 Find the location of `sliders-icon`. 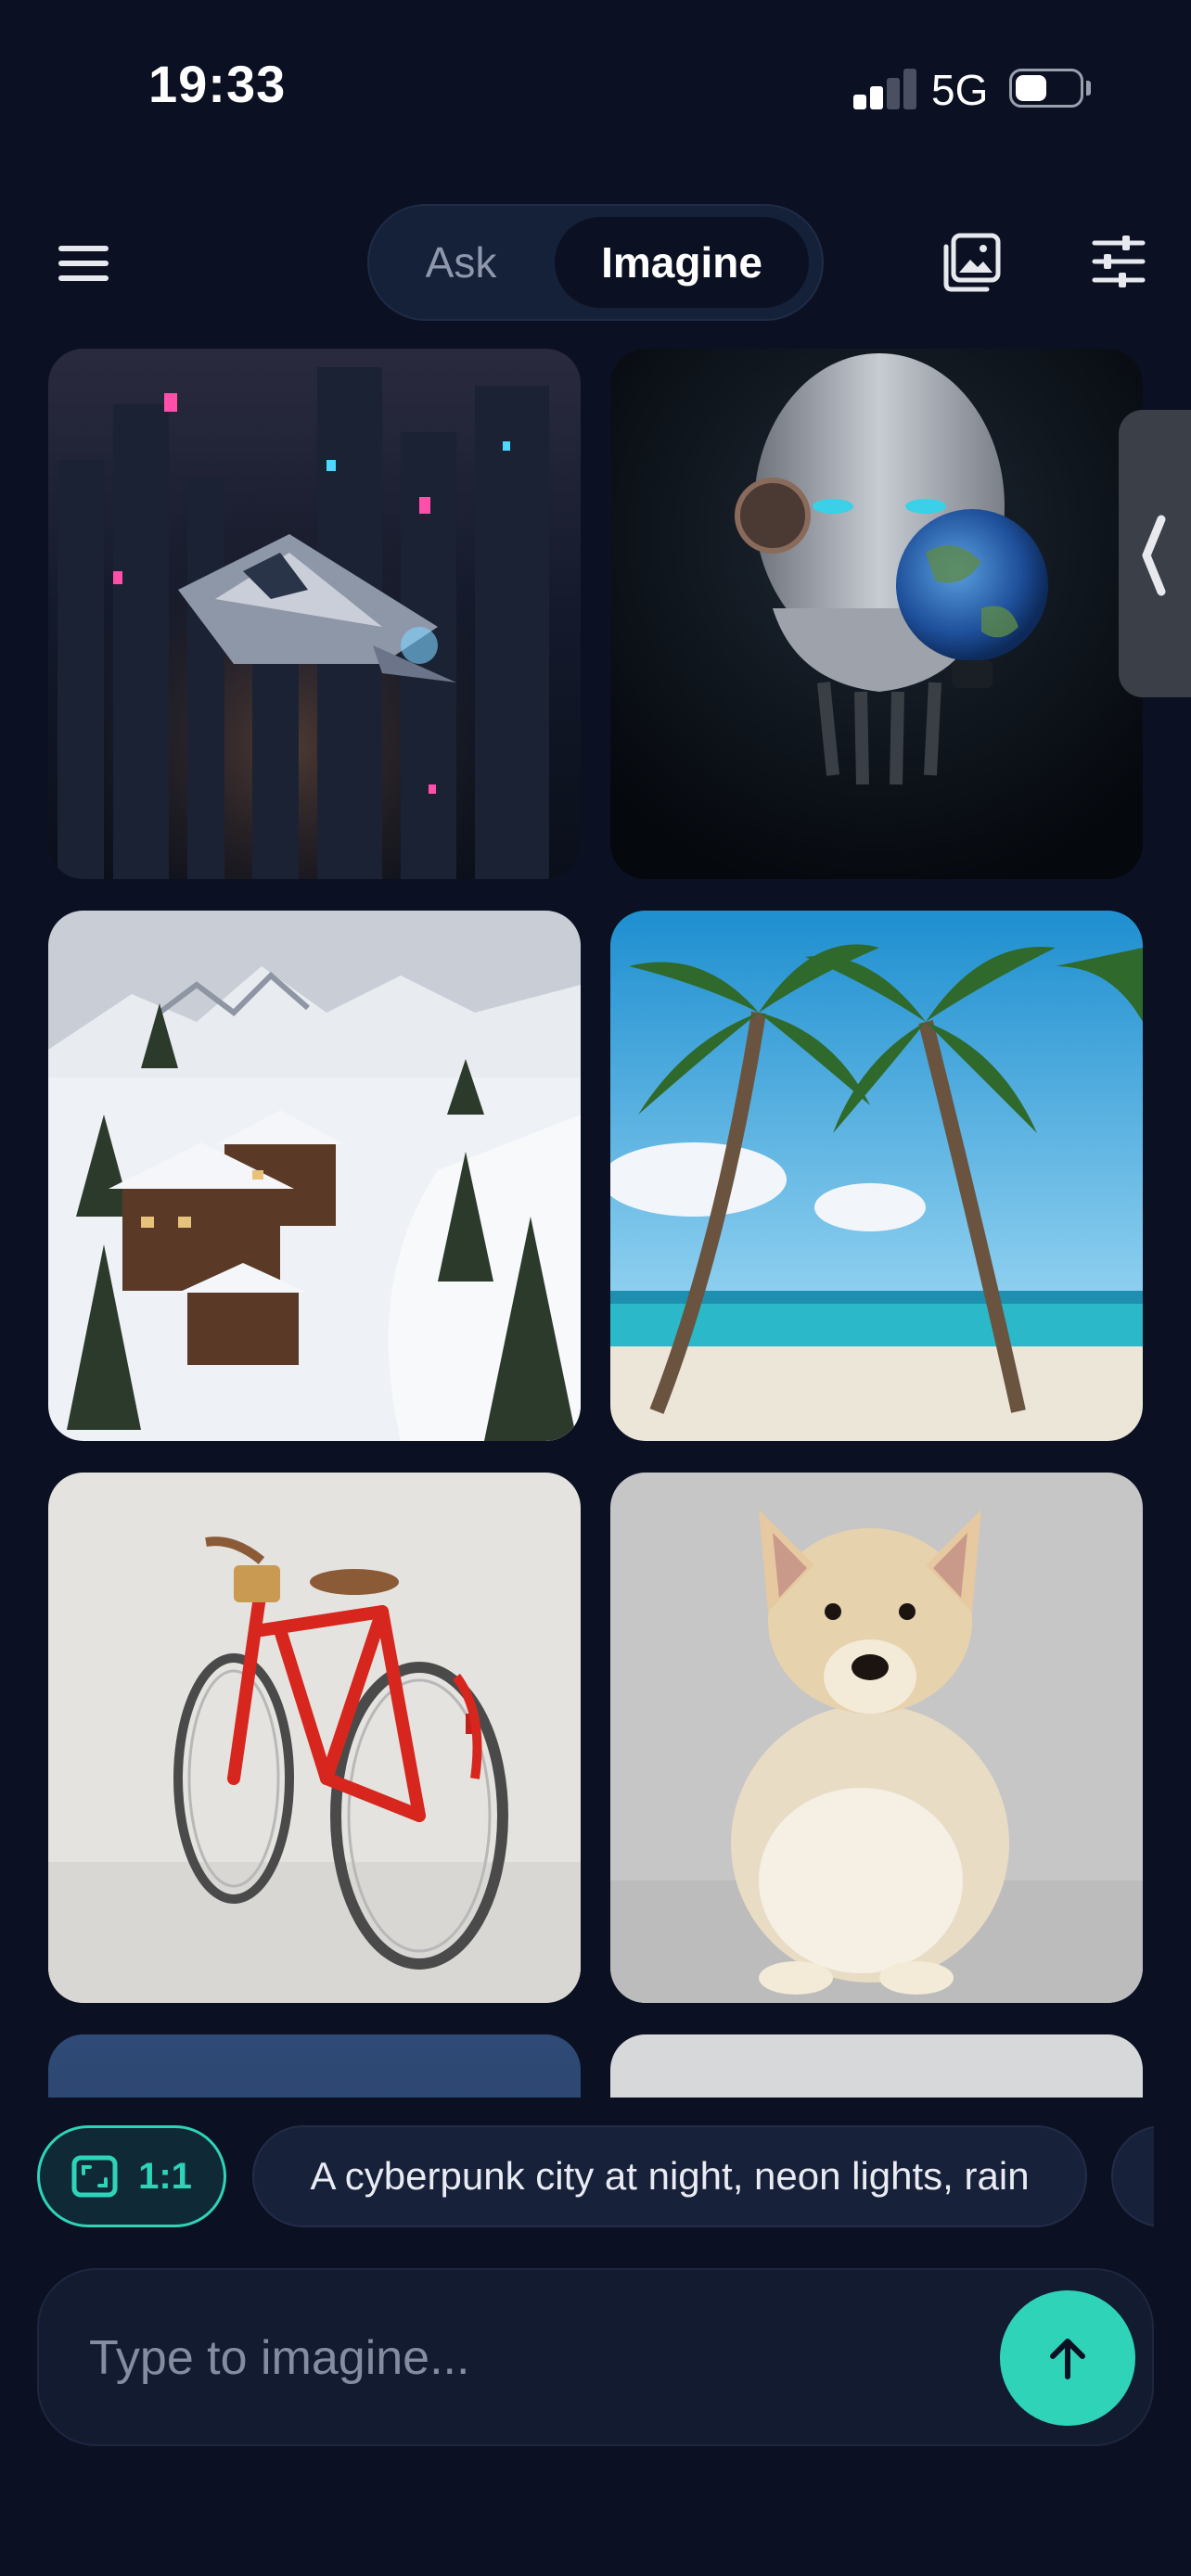

sliders-icon is located at coordinates (1118, 261).